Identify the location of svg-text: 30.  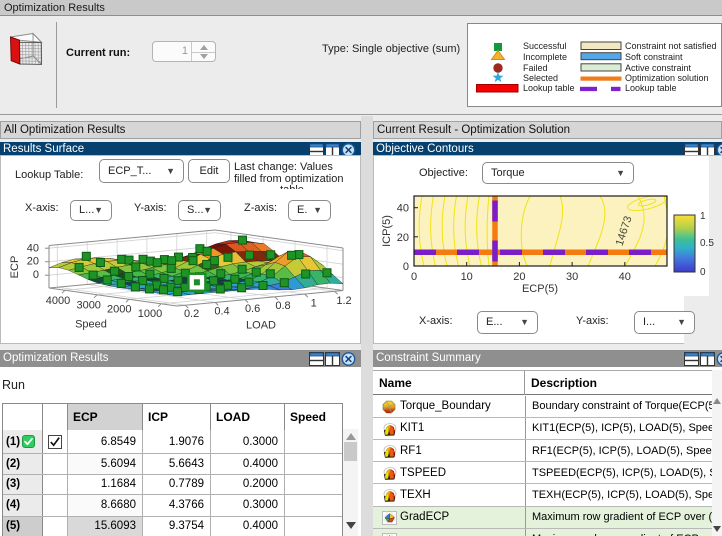
(572, 277).